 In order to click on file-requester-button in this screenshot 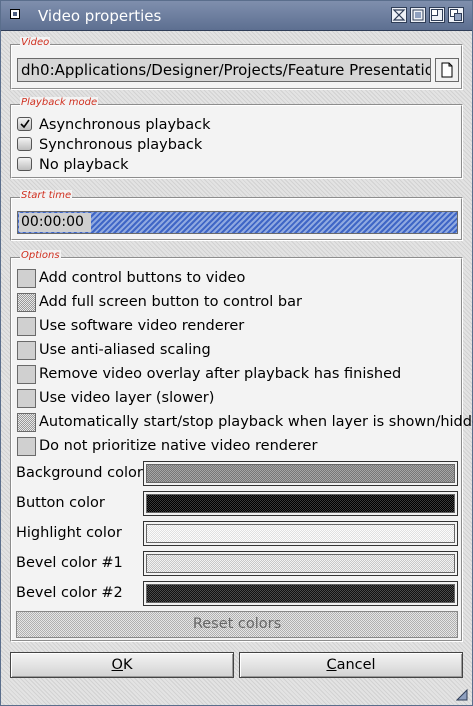, I will do `click(447, 70)`.